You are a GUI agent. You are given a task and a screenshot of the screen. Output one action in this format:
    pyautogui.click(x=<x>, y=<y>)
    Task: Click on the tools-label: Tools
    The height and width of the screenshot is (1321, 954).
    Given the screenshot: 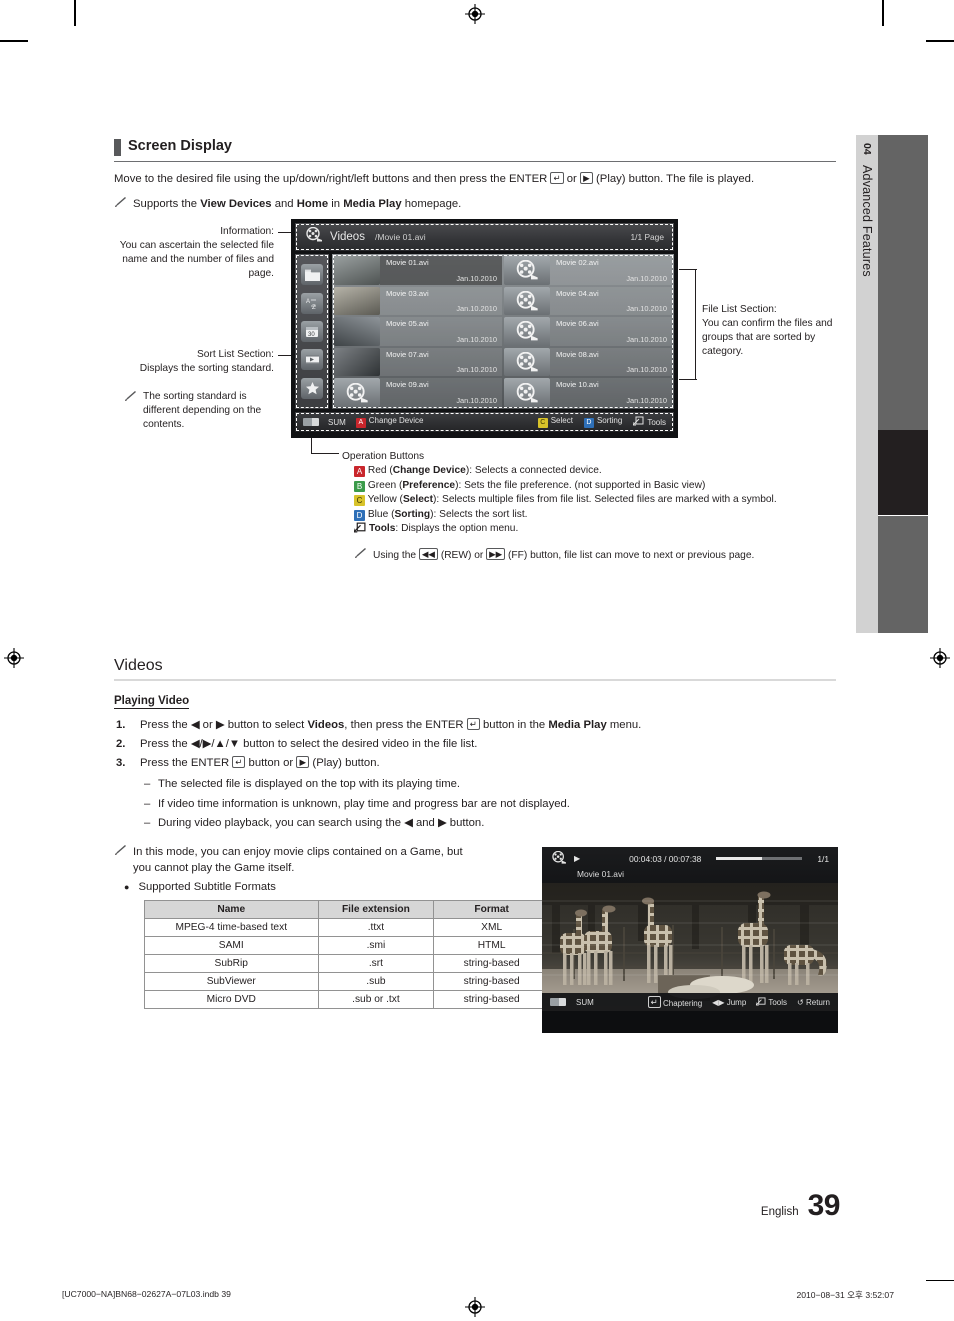 What is the action you would take?
    pyautogui.click(x=656, y=422)
    